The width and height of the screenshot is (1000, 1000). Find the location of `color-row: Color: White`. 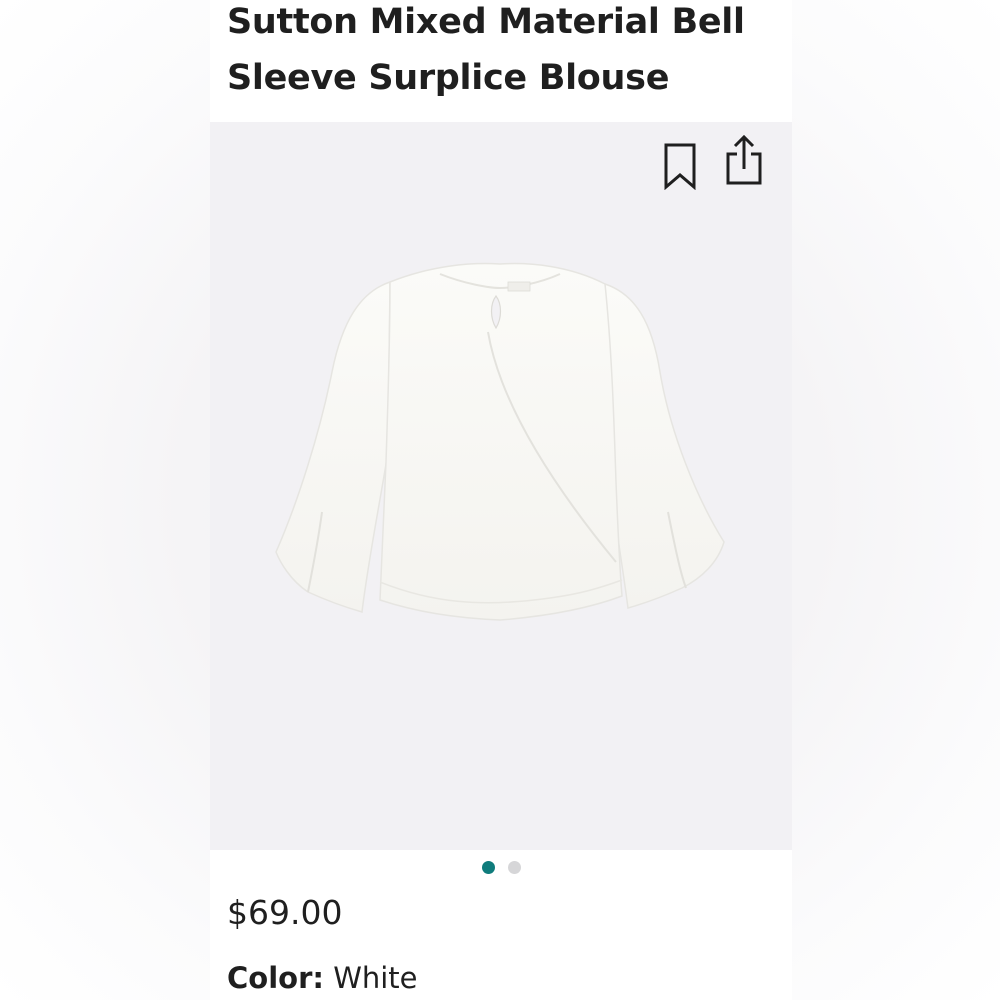

color-row: Color: White is located at coordinates (322, 978).